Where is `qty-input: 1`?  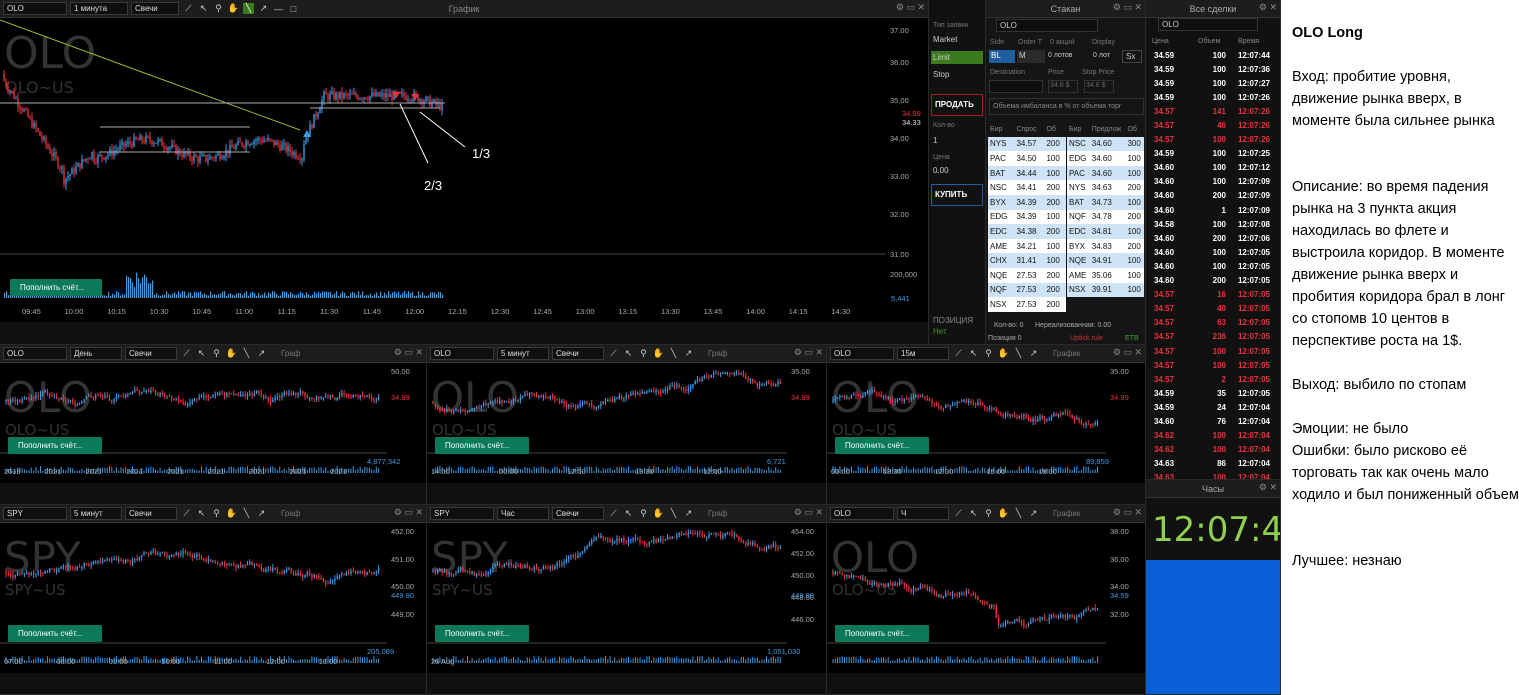 qty-input: 1 is located at coordinates (935, 140).